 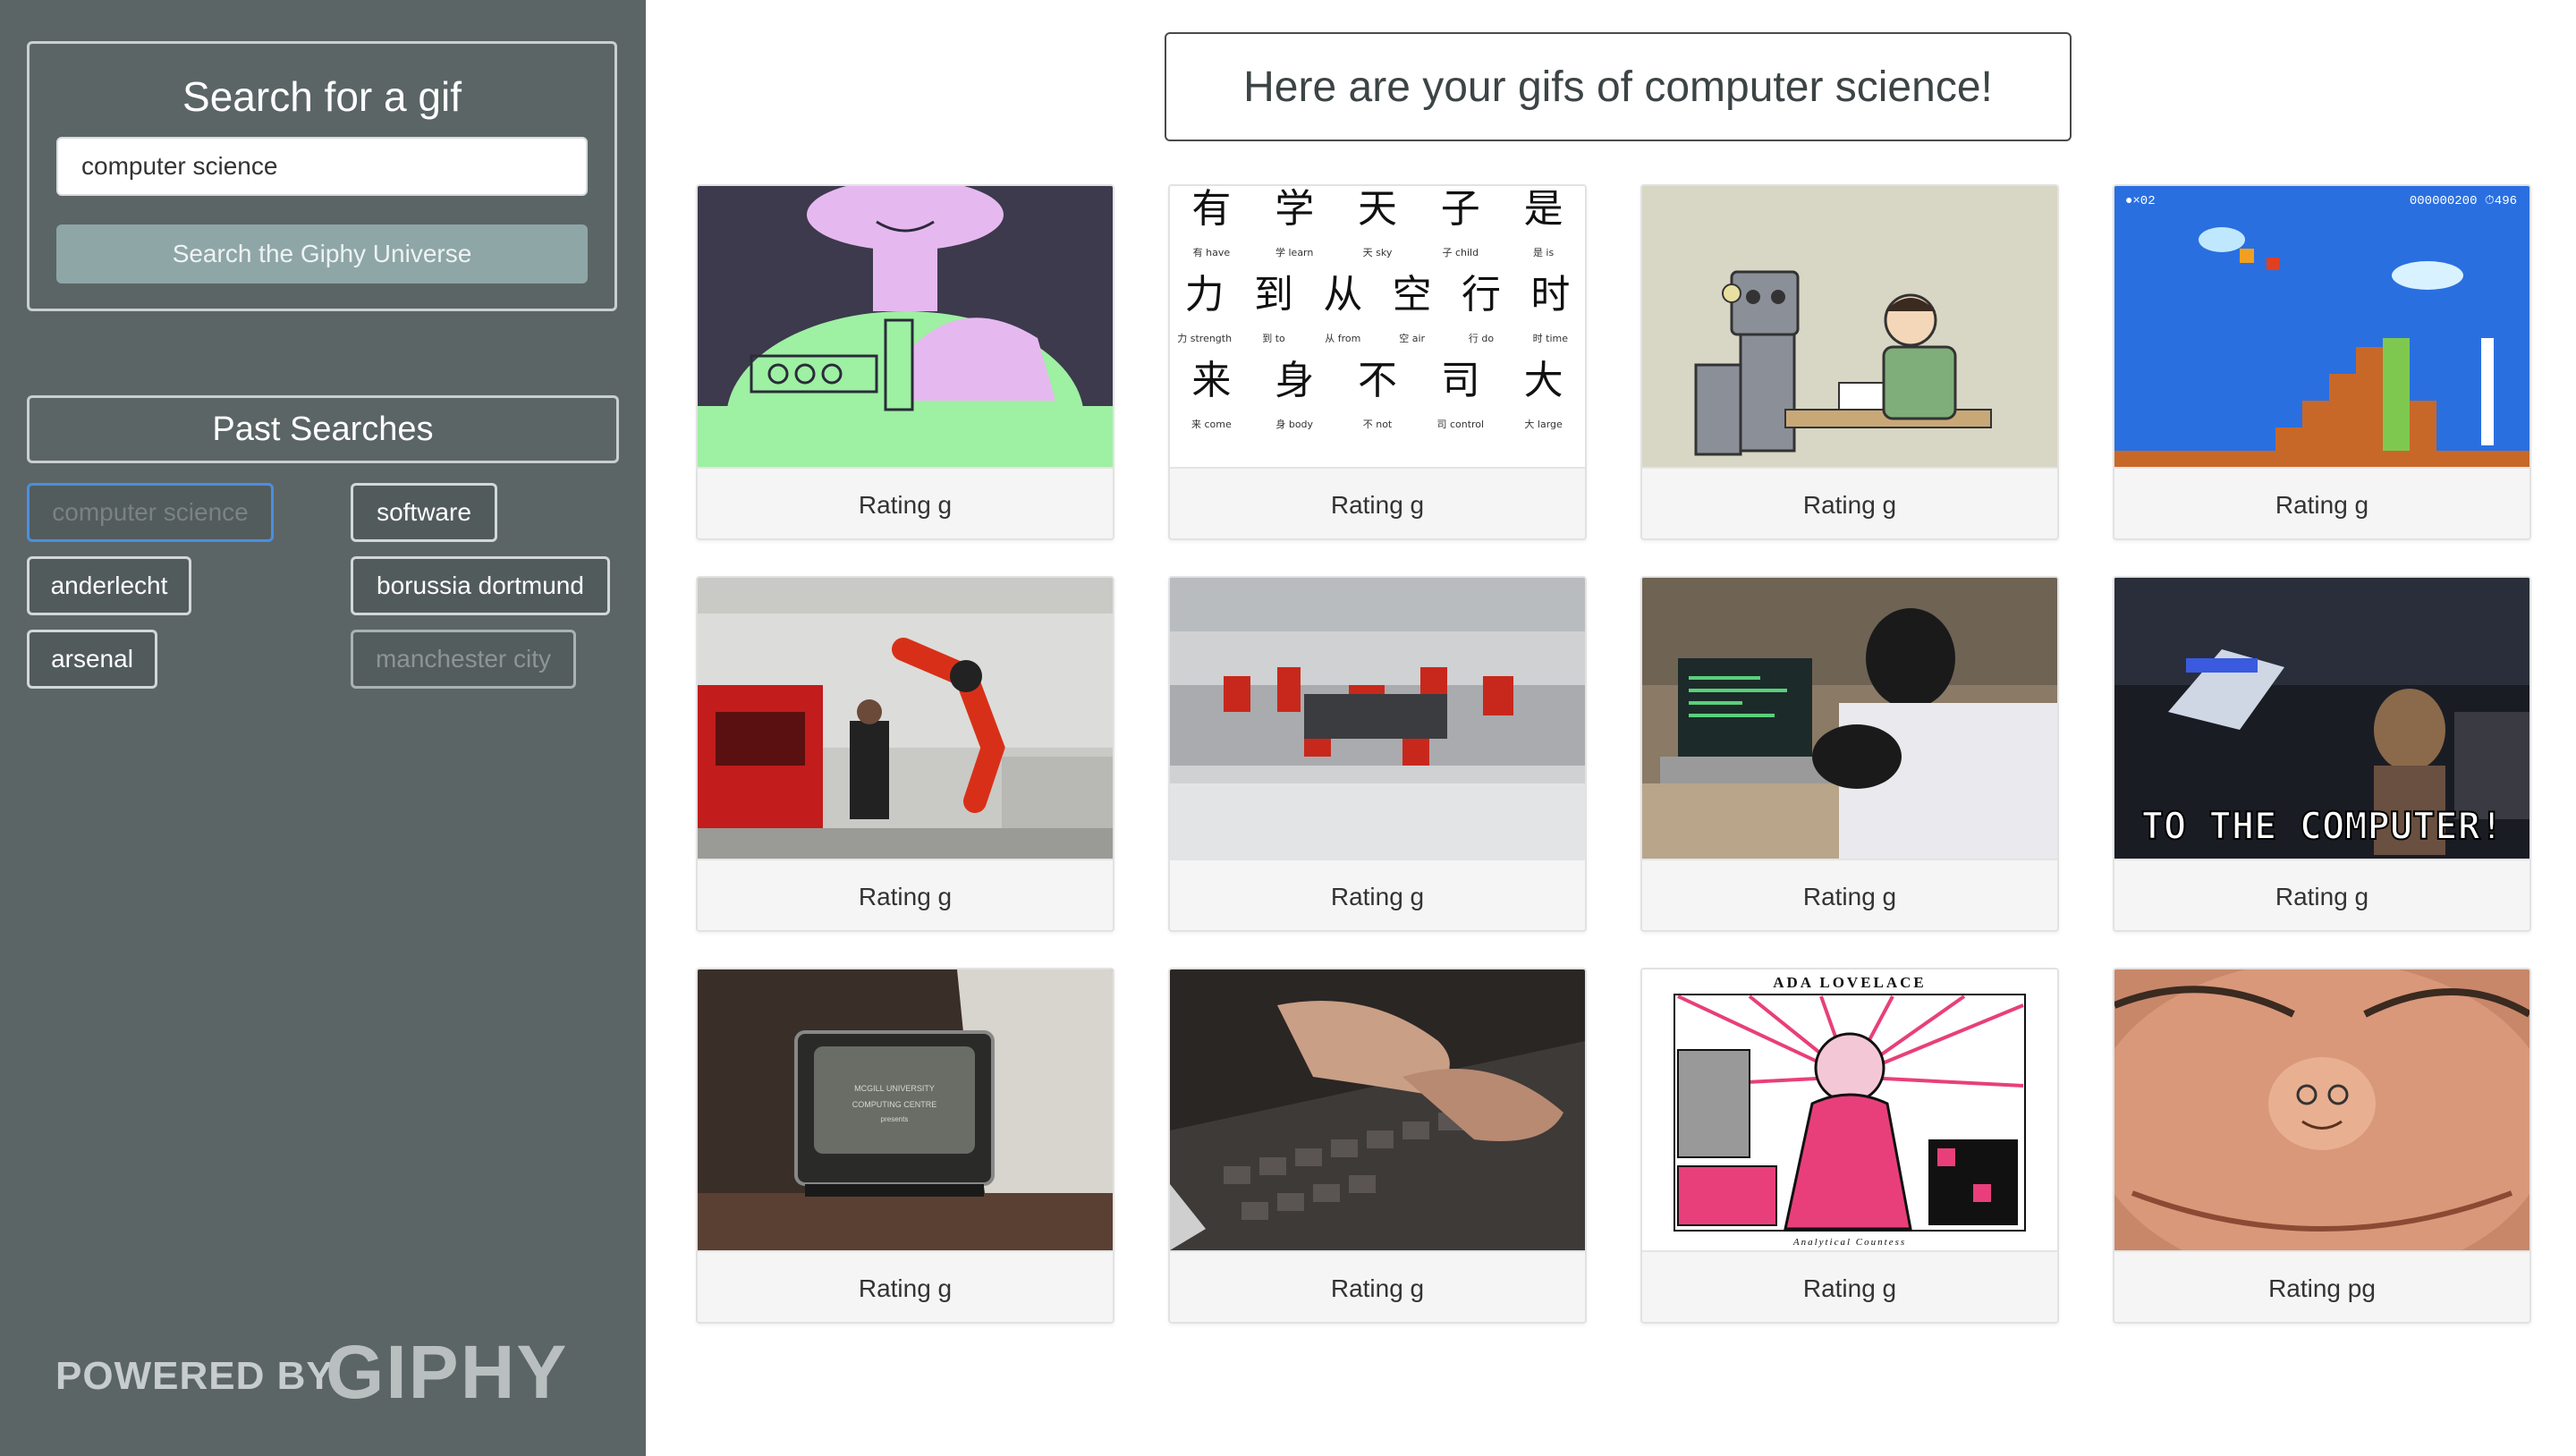 What do you see at coordinates (1377, 209) in the screenshot?
I see `chinese-character: 天` at bounding box center [1377, 209].